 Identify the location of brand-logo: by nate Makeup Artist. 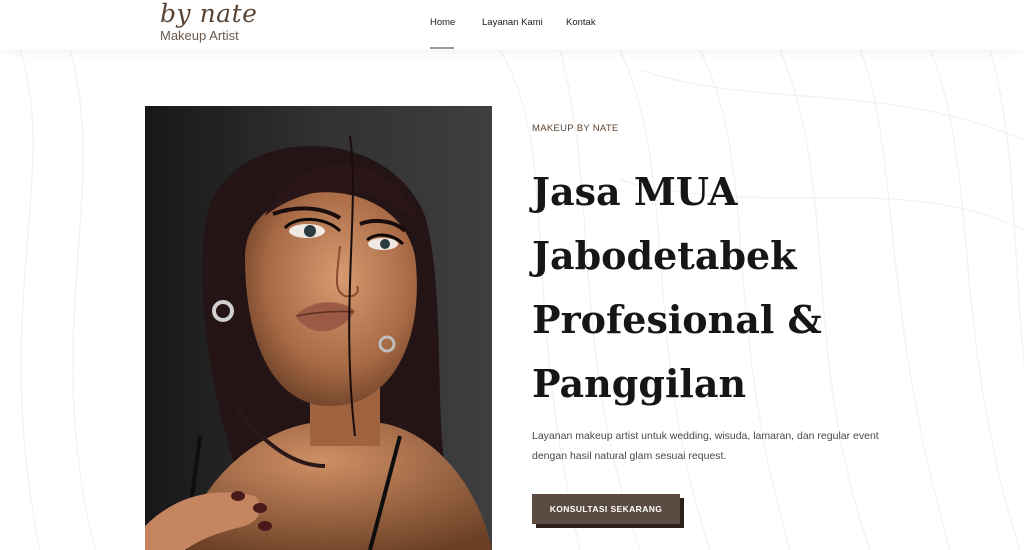
(215, 24).